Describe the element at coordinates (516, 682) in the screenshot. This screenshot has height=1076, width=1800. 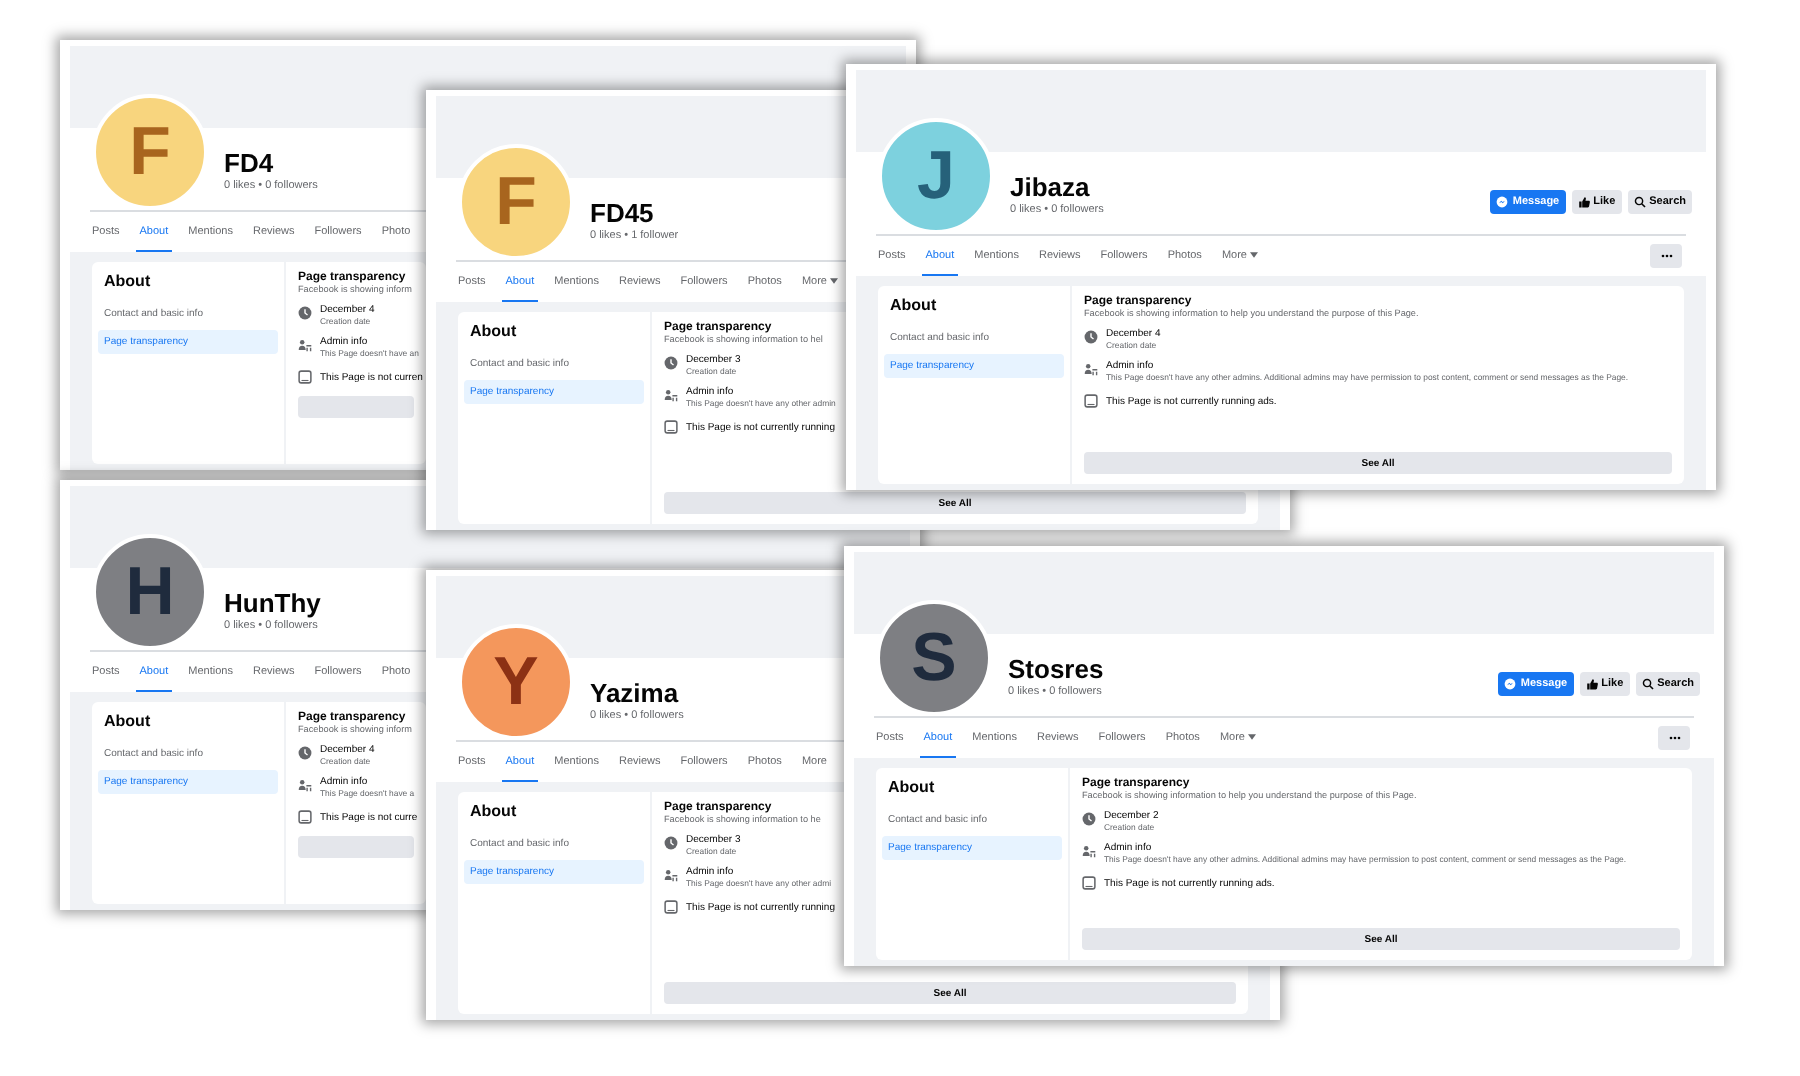
I see `avatar-initial: Y` at that location.